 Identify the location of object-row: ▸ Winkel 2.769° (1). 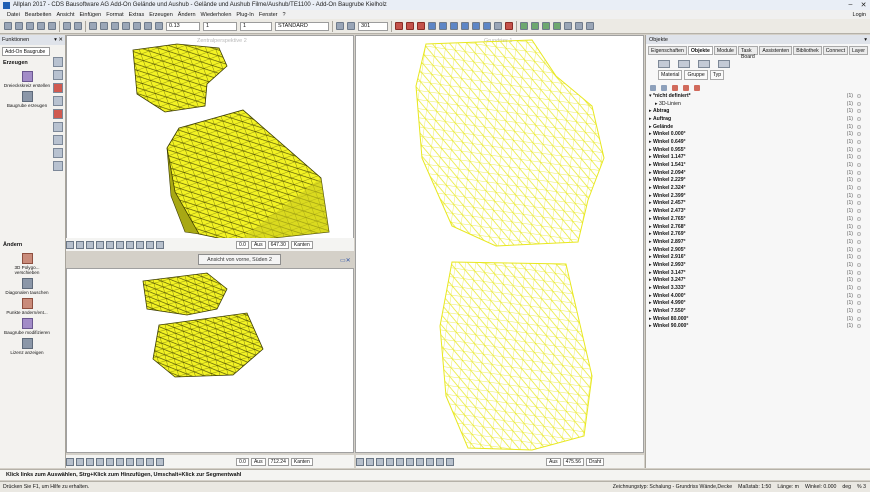
(758, 234).